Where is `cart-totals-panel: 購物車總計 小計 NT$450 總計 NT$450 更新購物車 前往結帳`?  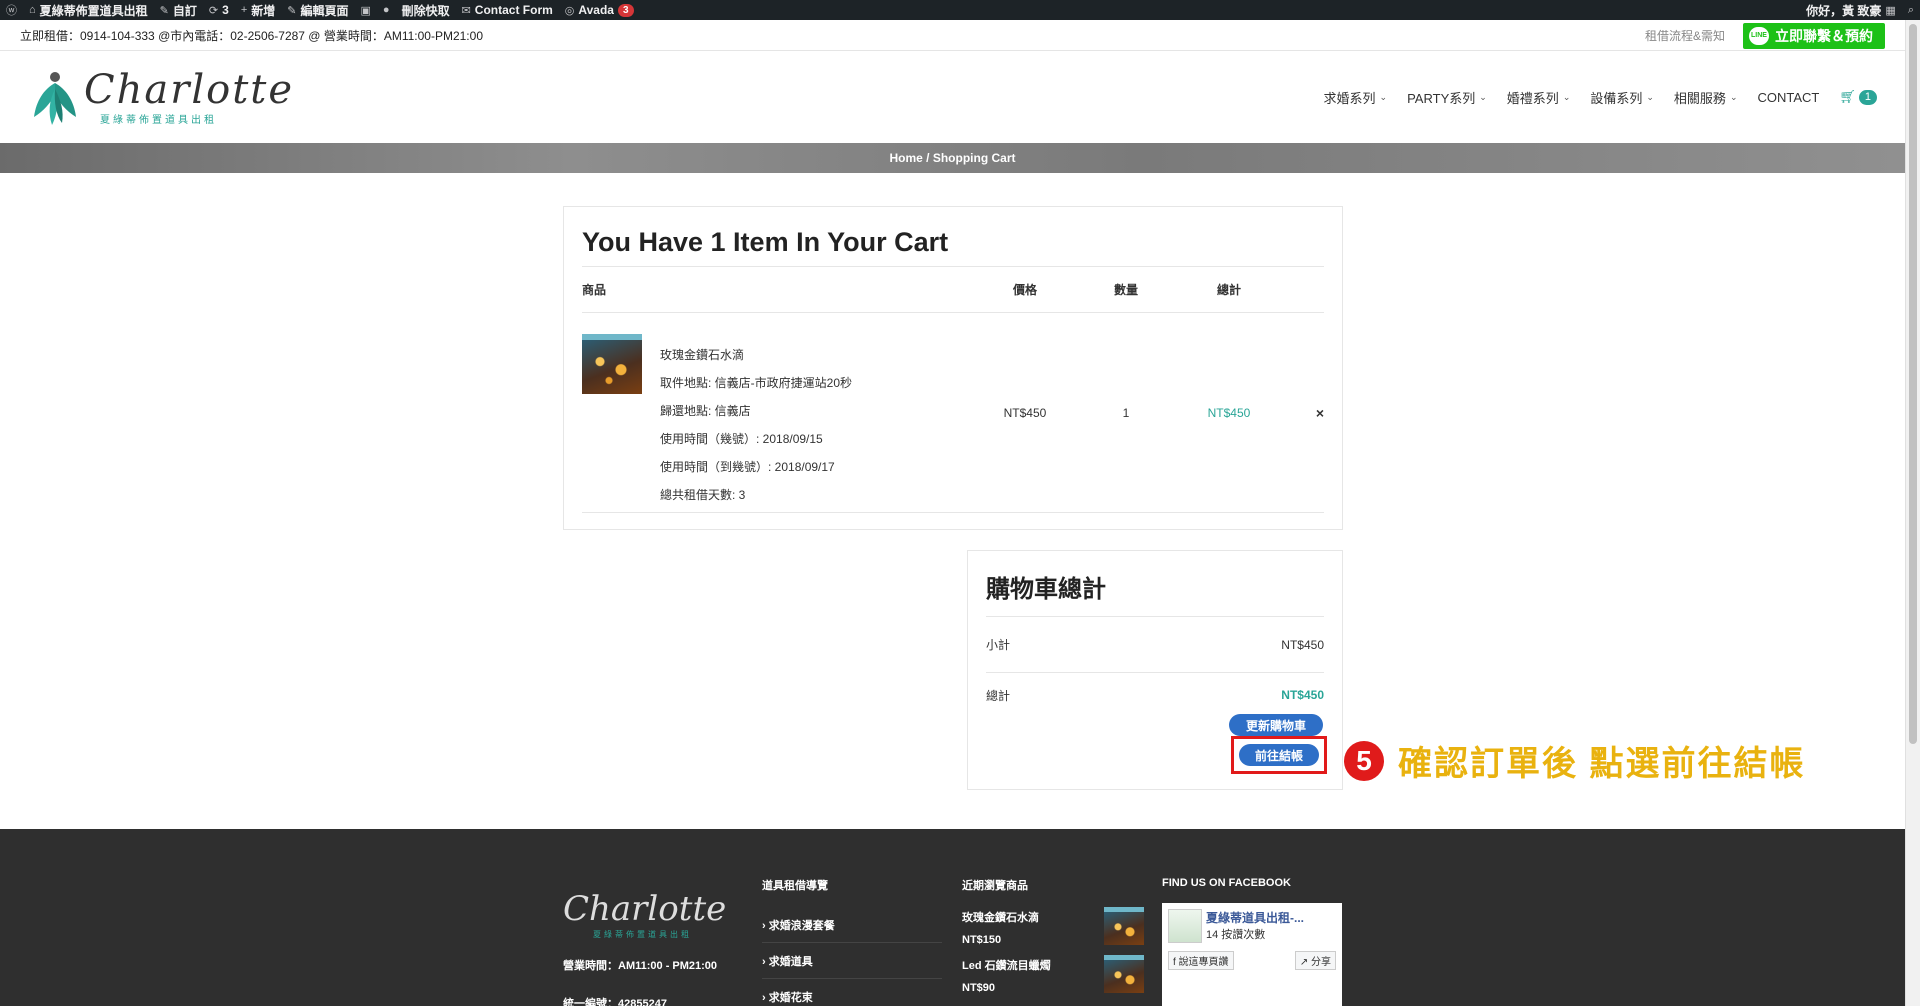
cart-totals-panel: 購物車總計 小計 NT$450 總計 NT$450 更新購物車 前往結帳 is located at coordinates (1155, 670).